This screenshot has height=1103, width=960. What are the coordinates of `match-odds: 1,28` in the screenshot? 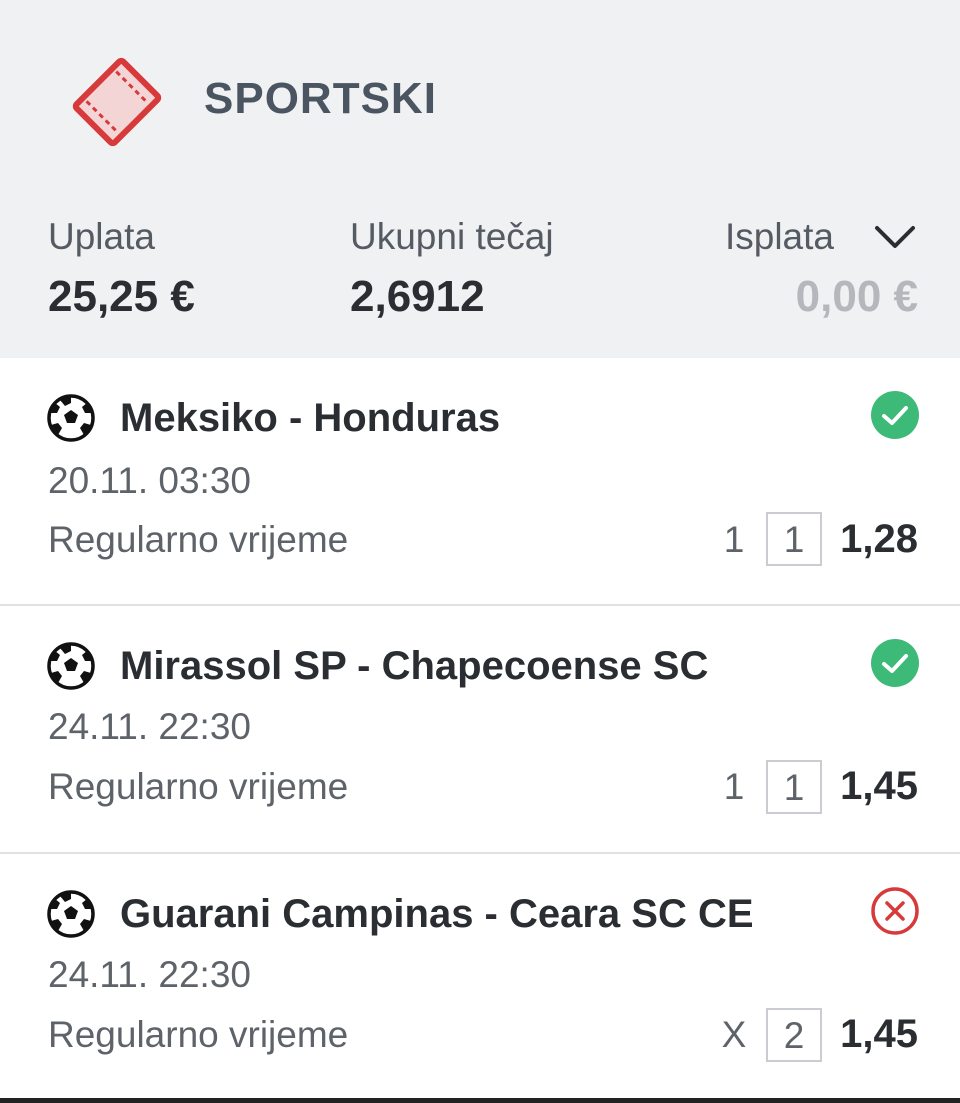 It's located at (879, 539).